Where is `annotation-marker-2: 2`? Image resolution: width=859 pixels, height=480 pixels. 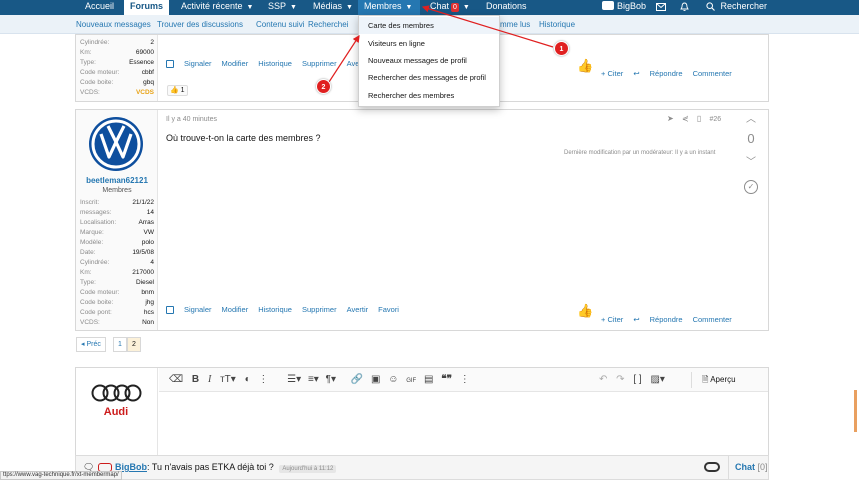
annotation-marker-2: 2 is located at coordinates (323, 86).